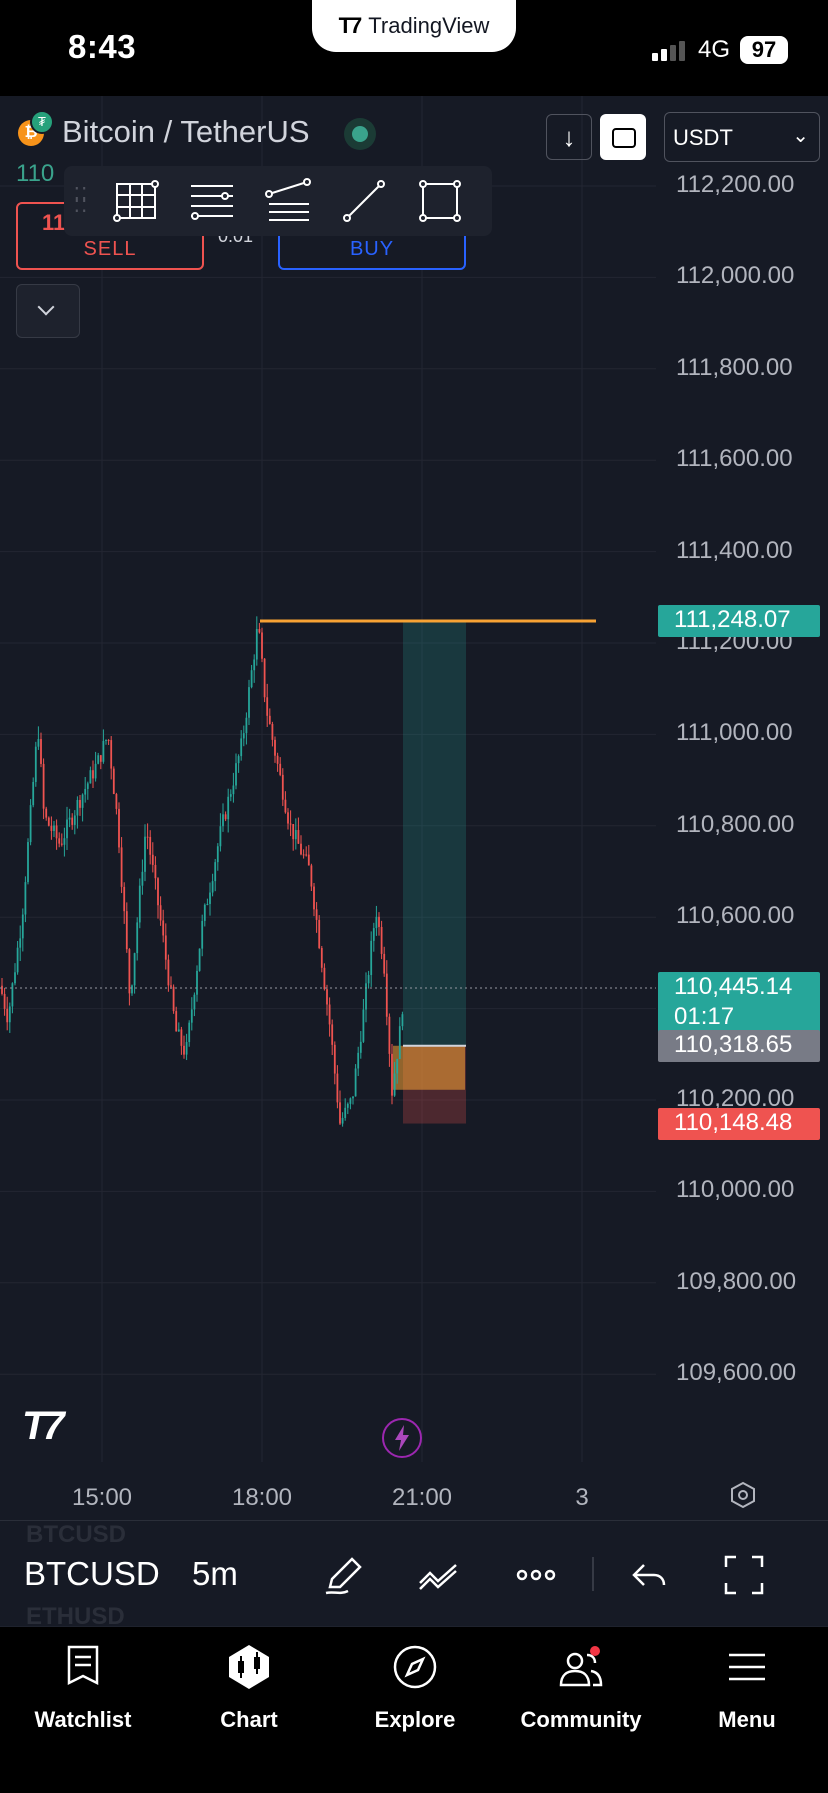  Describe the element at coordinates (440, 1575) in the screenshot. I see `drawings-icon` at that location.